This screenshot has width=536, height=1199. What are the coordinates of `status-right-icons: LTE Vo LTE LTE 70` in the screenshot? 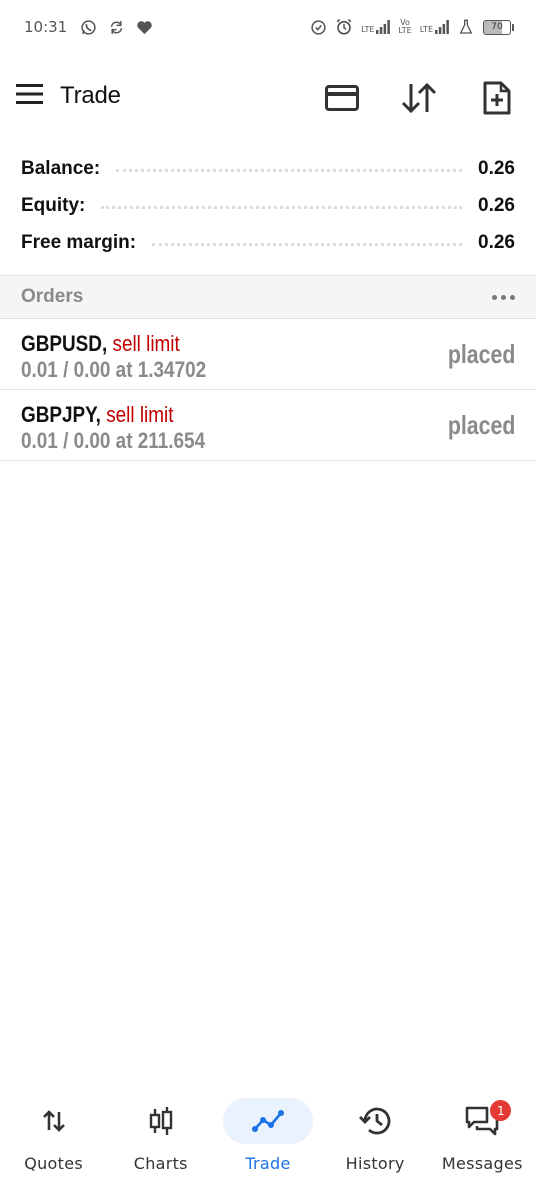 It's located at (411, 27).